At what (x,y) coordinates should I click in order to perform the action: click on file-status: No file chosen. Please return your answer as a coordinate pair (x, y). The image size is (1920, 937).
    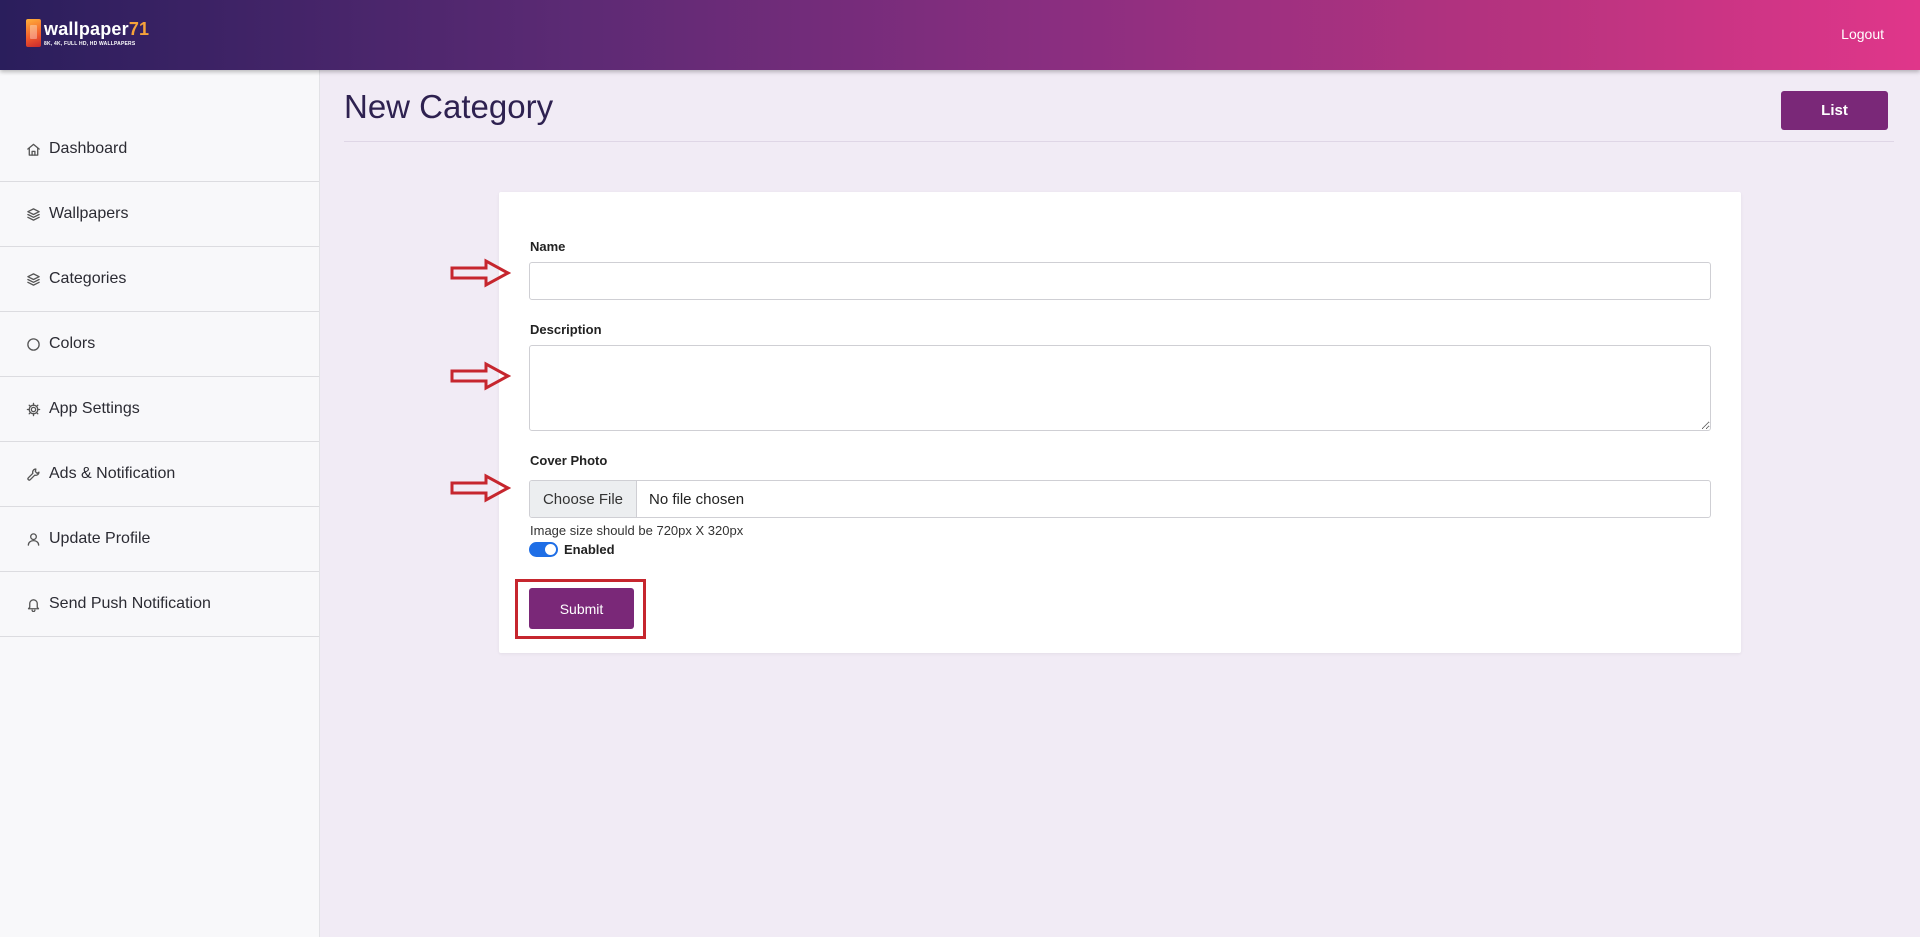
    Looking at the image, I should click on (697, 499).